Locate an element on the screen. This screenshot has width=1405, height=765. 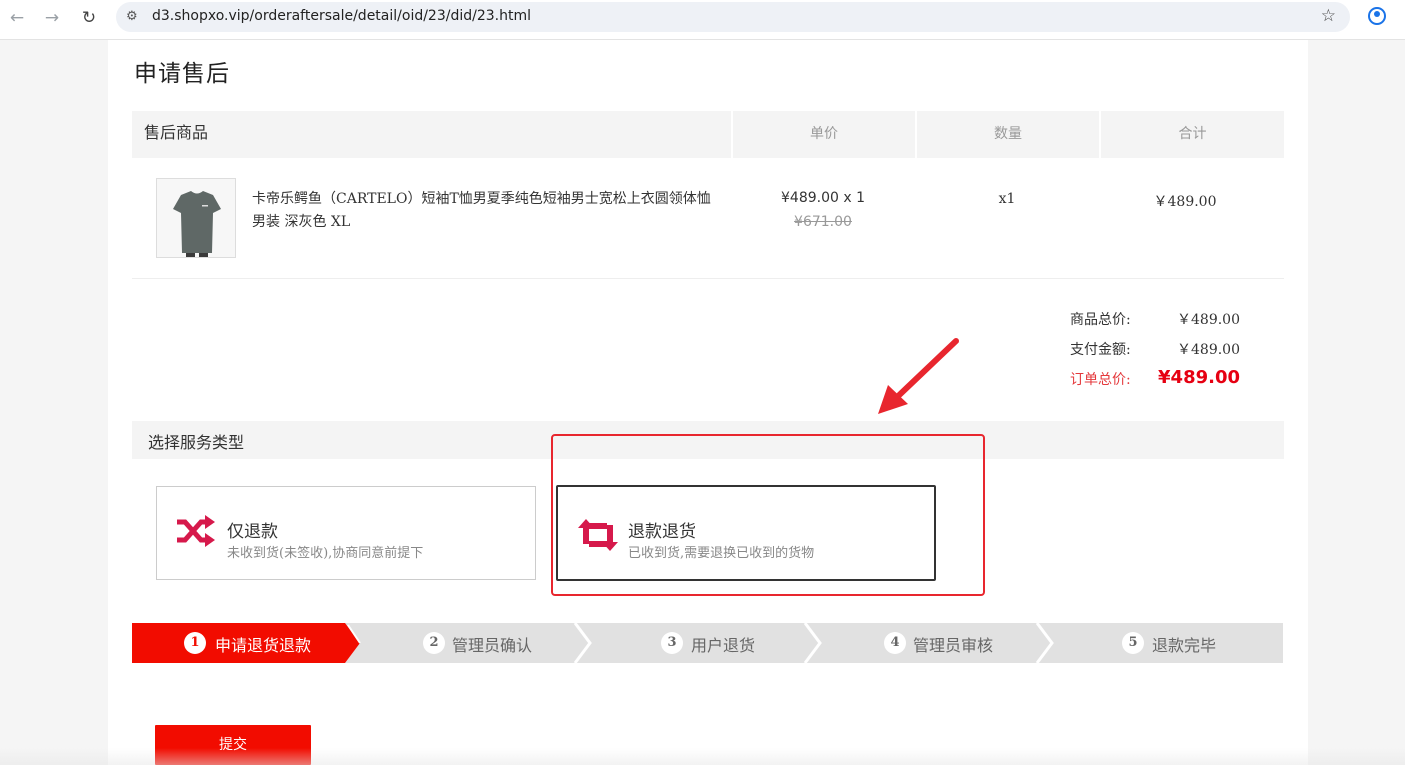
refund-only-option: 仅退款 未收到货(未签收),协商同意前提下 is located at coordinates (346, 533).